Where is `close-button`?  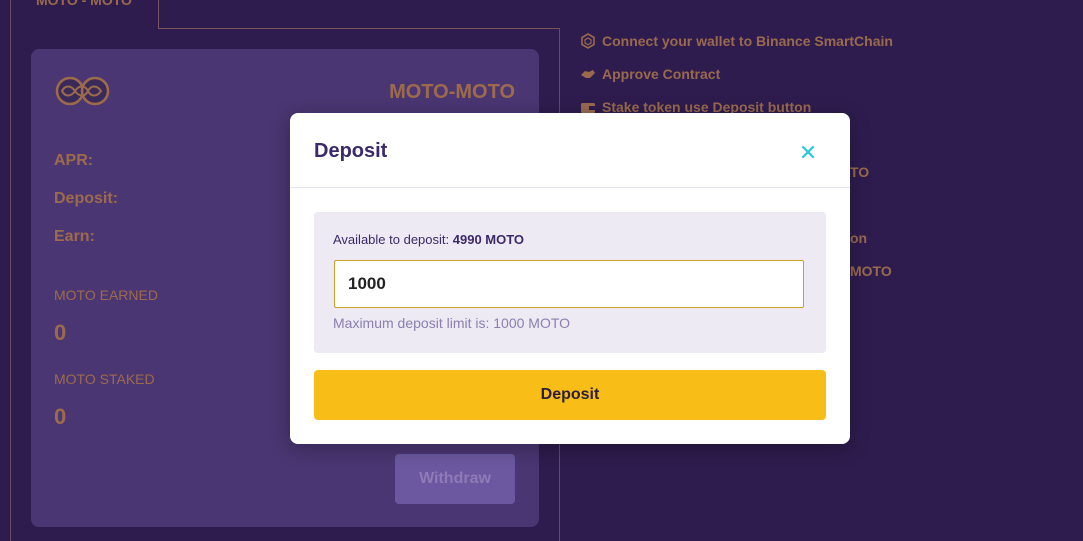 close-button is located at coordinates (808, 152).